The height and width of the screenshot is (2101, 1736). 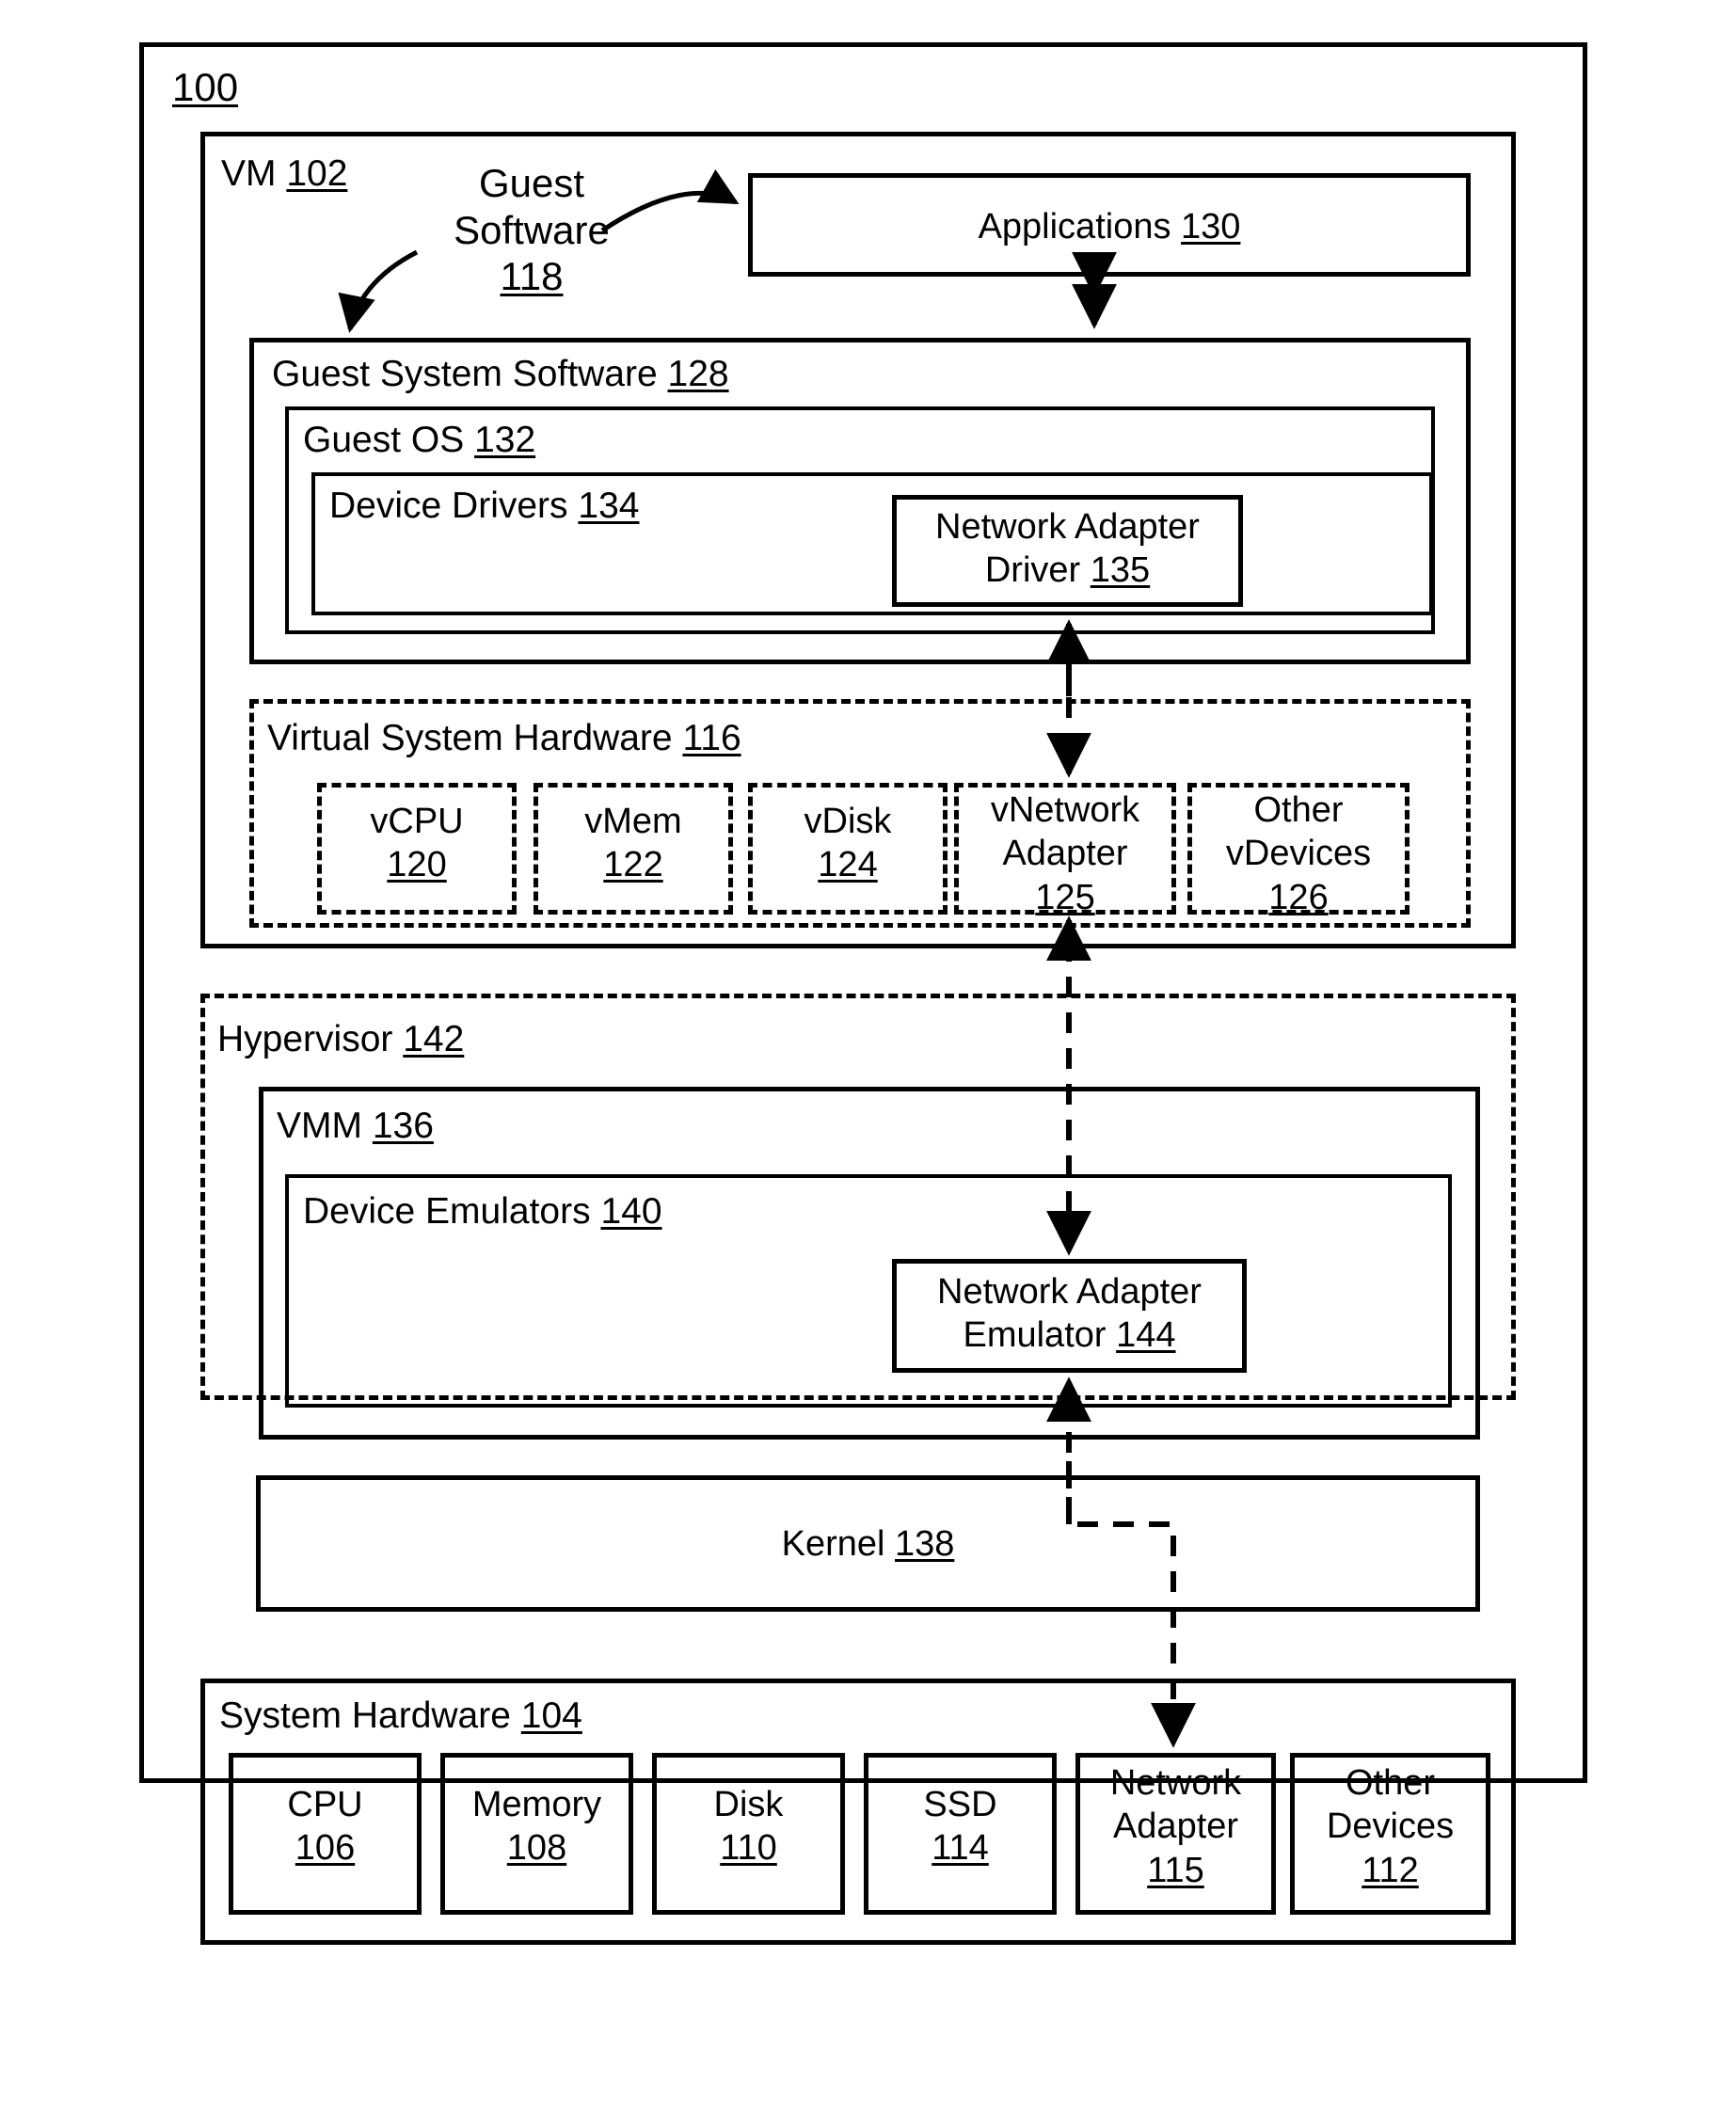 I want to click on vdevice-label-vnetwork-adapter: vNetwork Adapter 125, so click(x=1065, y=853).